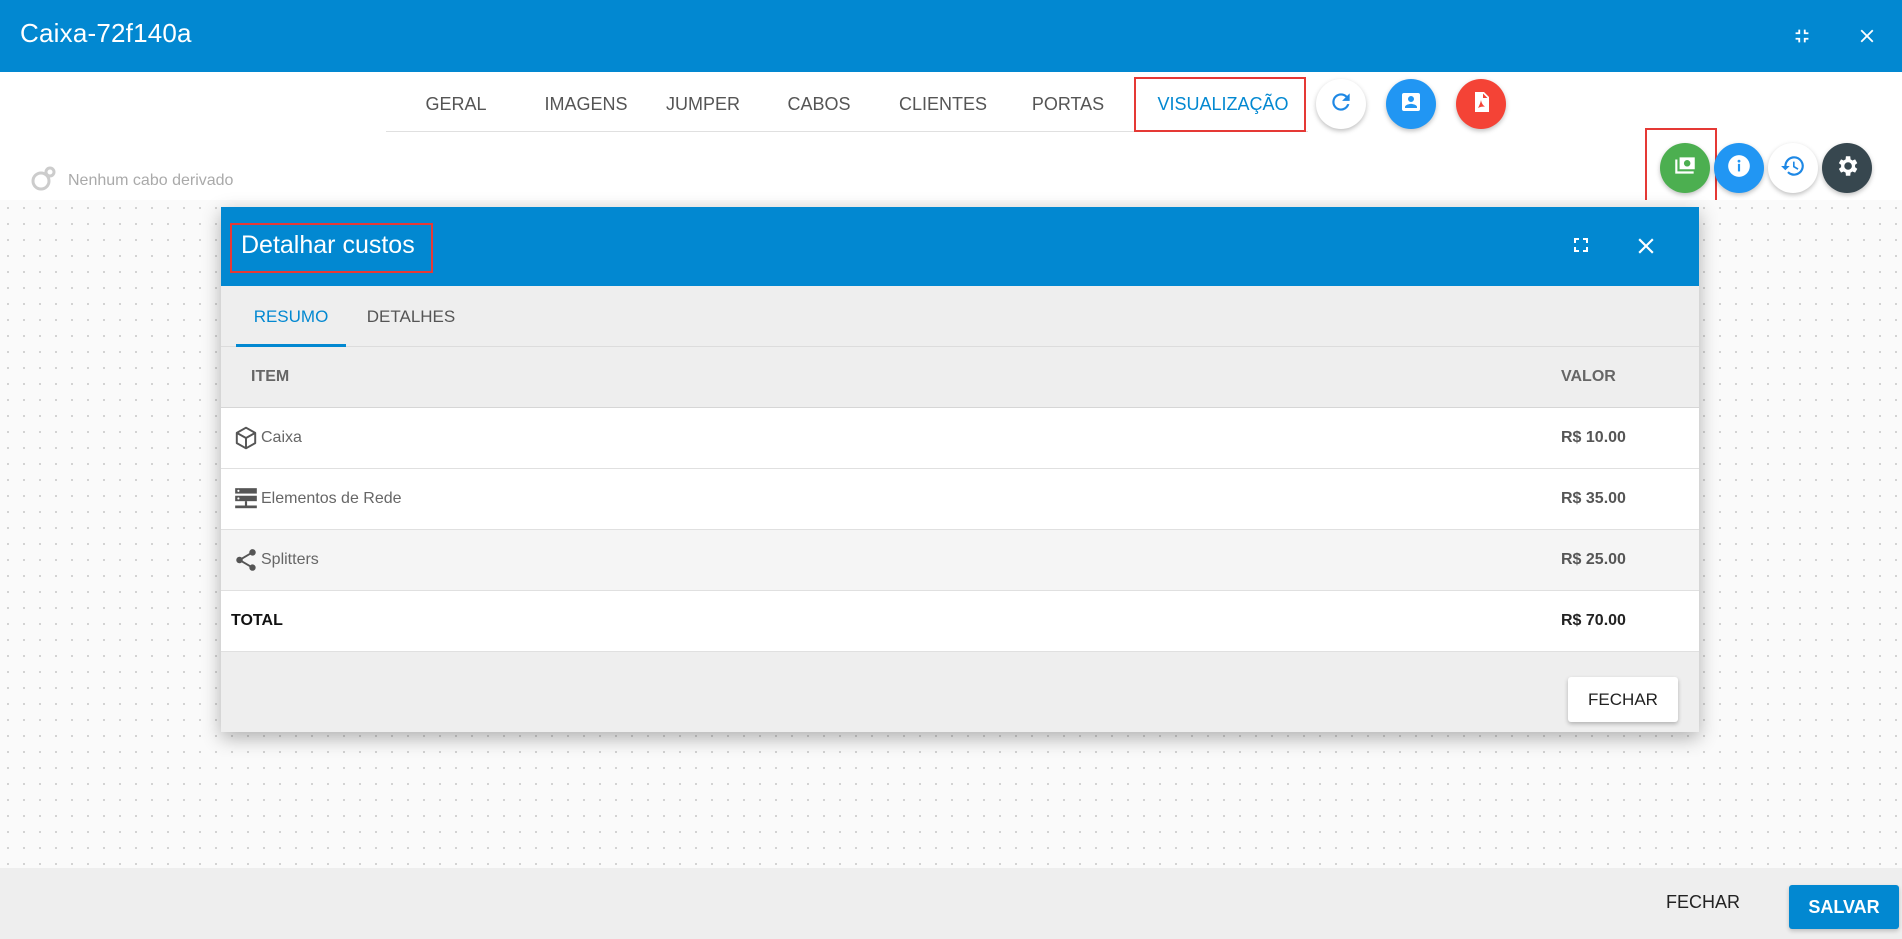 The image size is (1902, 939). Describe the element at coordinates (1593, 620) in the screenshot. I see `total-value: R$ 70.00` at that location.